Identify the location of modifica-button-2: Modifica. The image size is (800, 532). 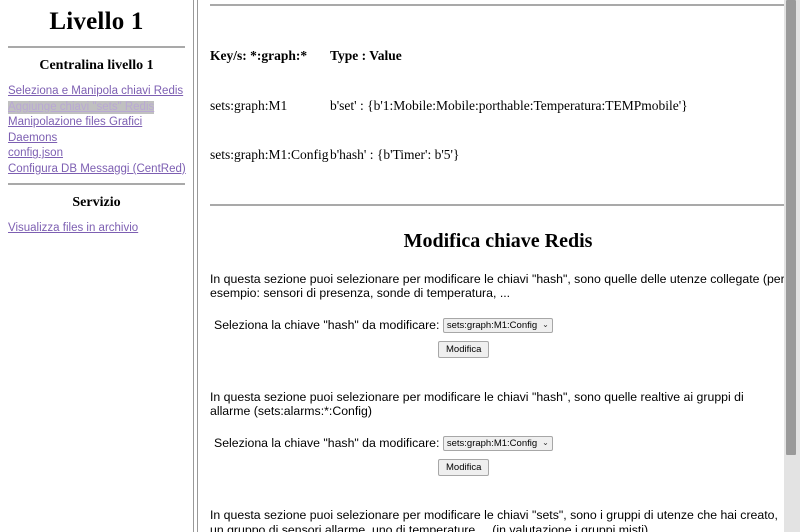
(464, 468).